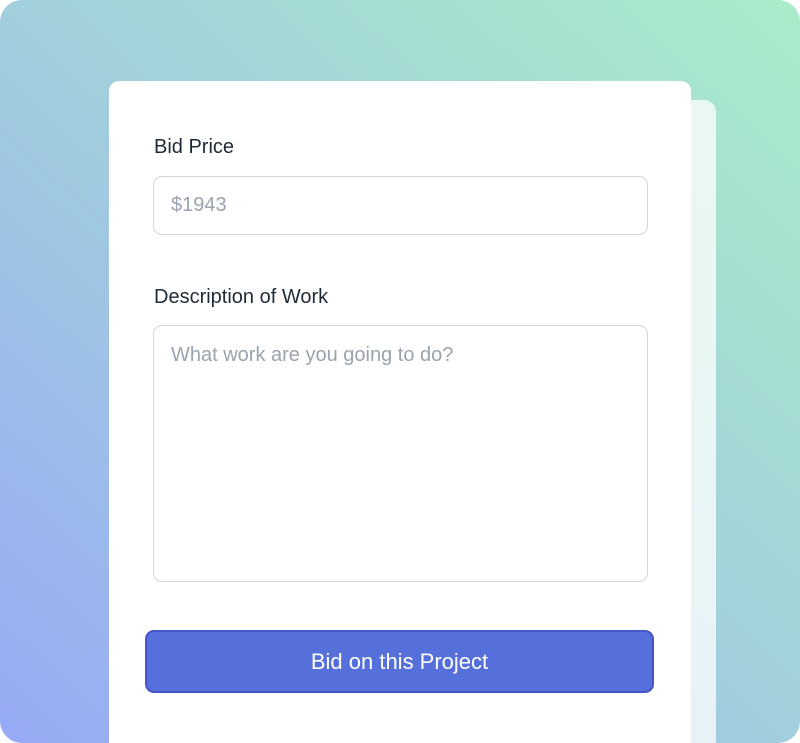 Image resolution: width=800 pixels, height=743 pixels. I want to click on bid-submit-button: Bid on this Project, so click(399, 661).